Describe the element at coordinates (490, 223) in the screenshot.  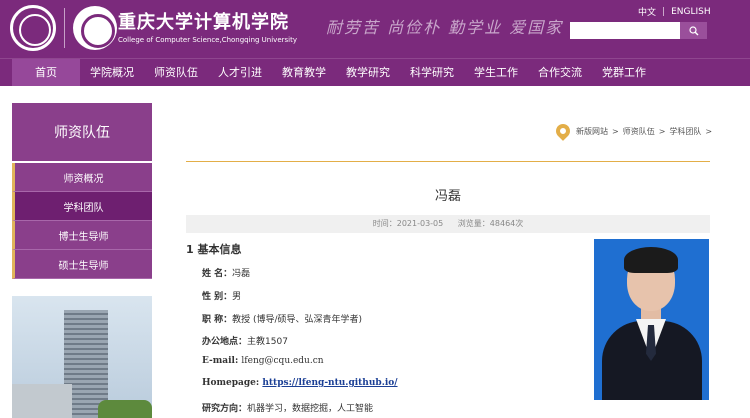
I see `view-count: 浏览量：48464次` at that location.